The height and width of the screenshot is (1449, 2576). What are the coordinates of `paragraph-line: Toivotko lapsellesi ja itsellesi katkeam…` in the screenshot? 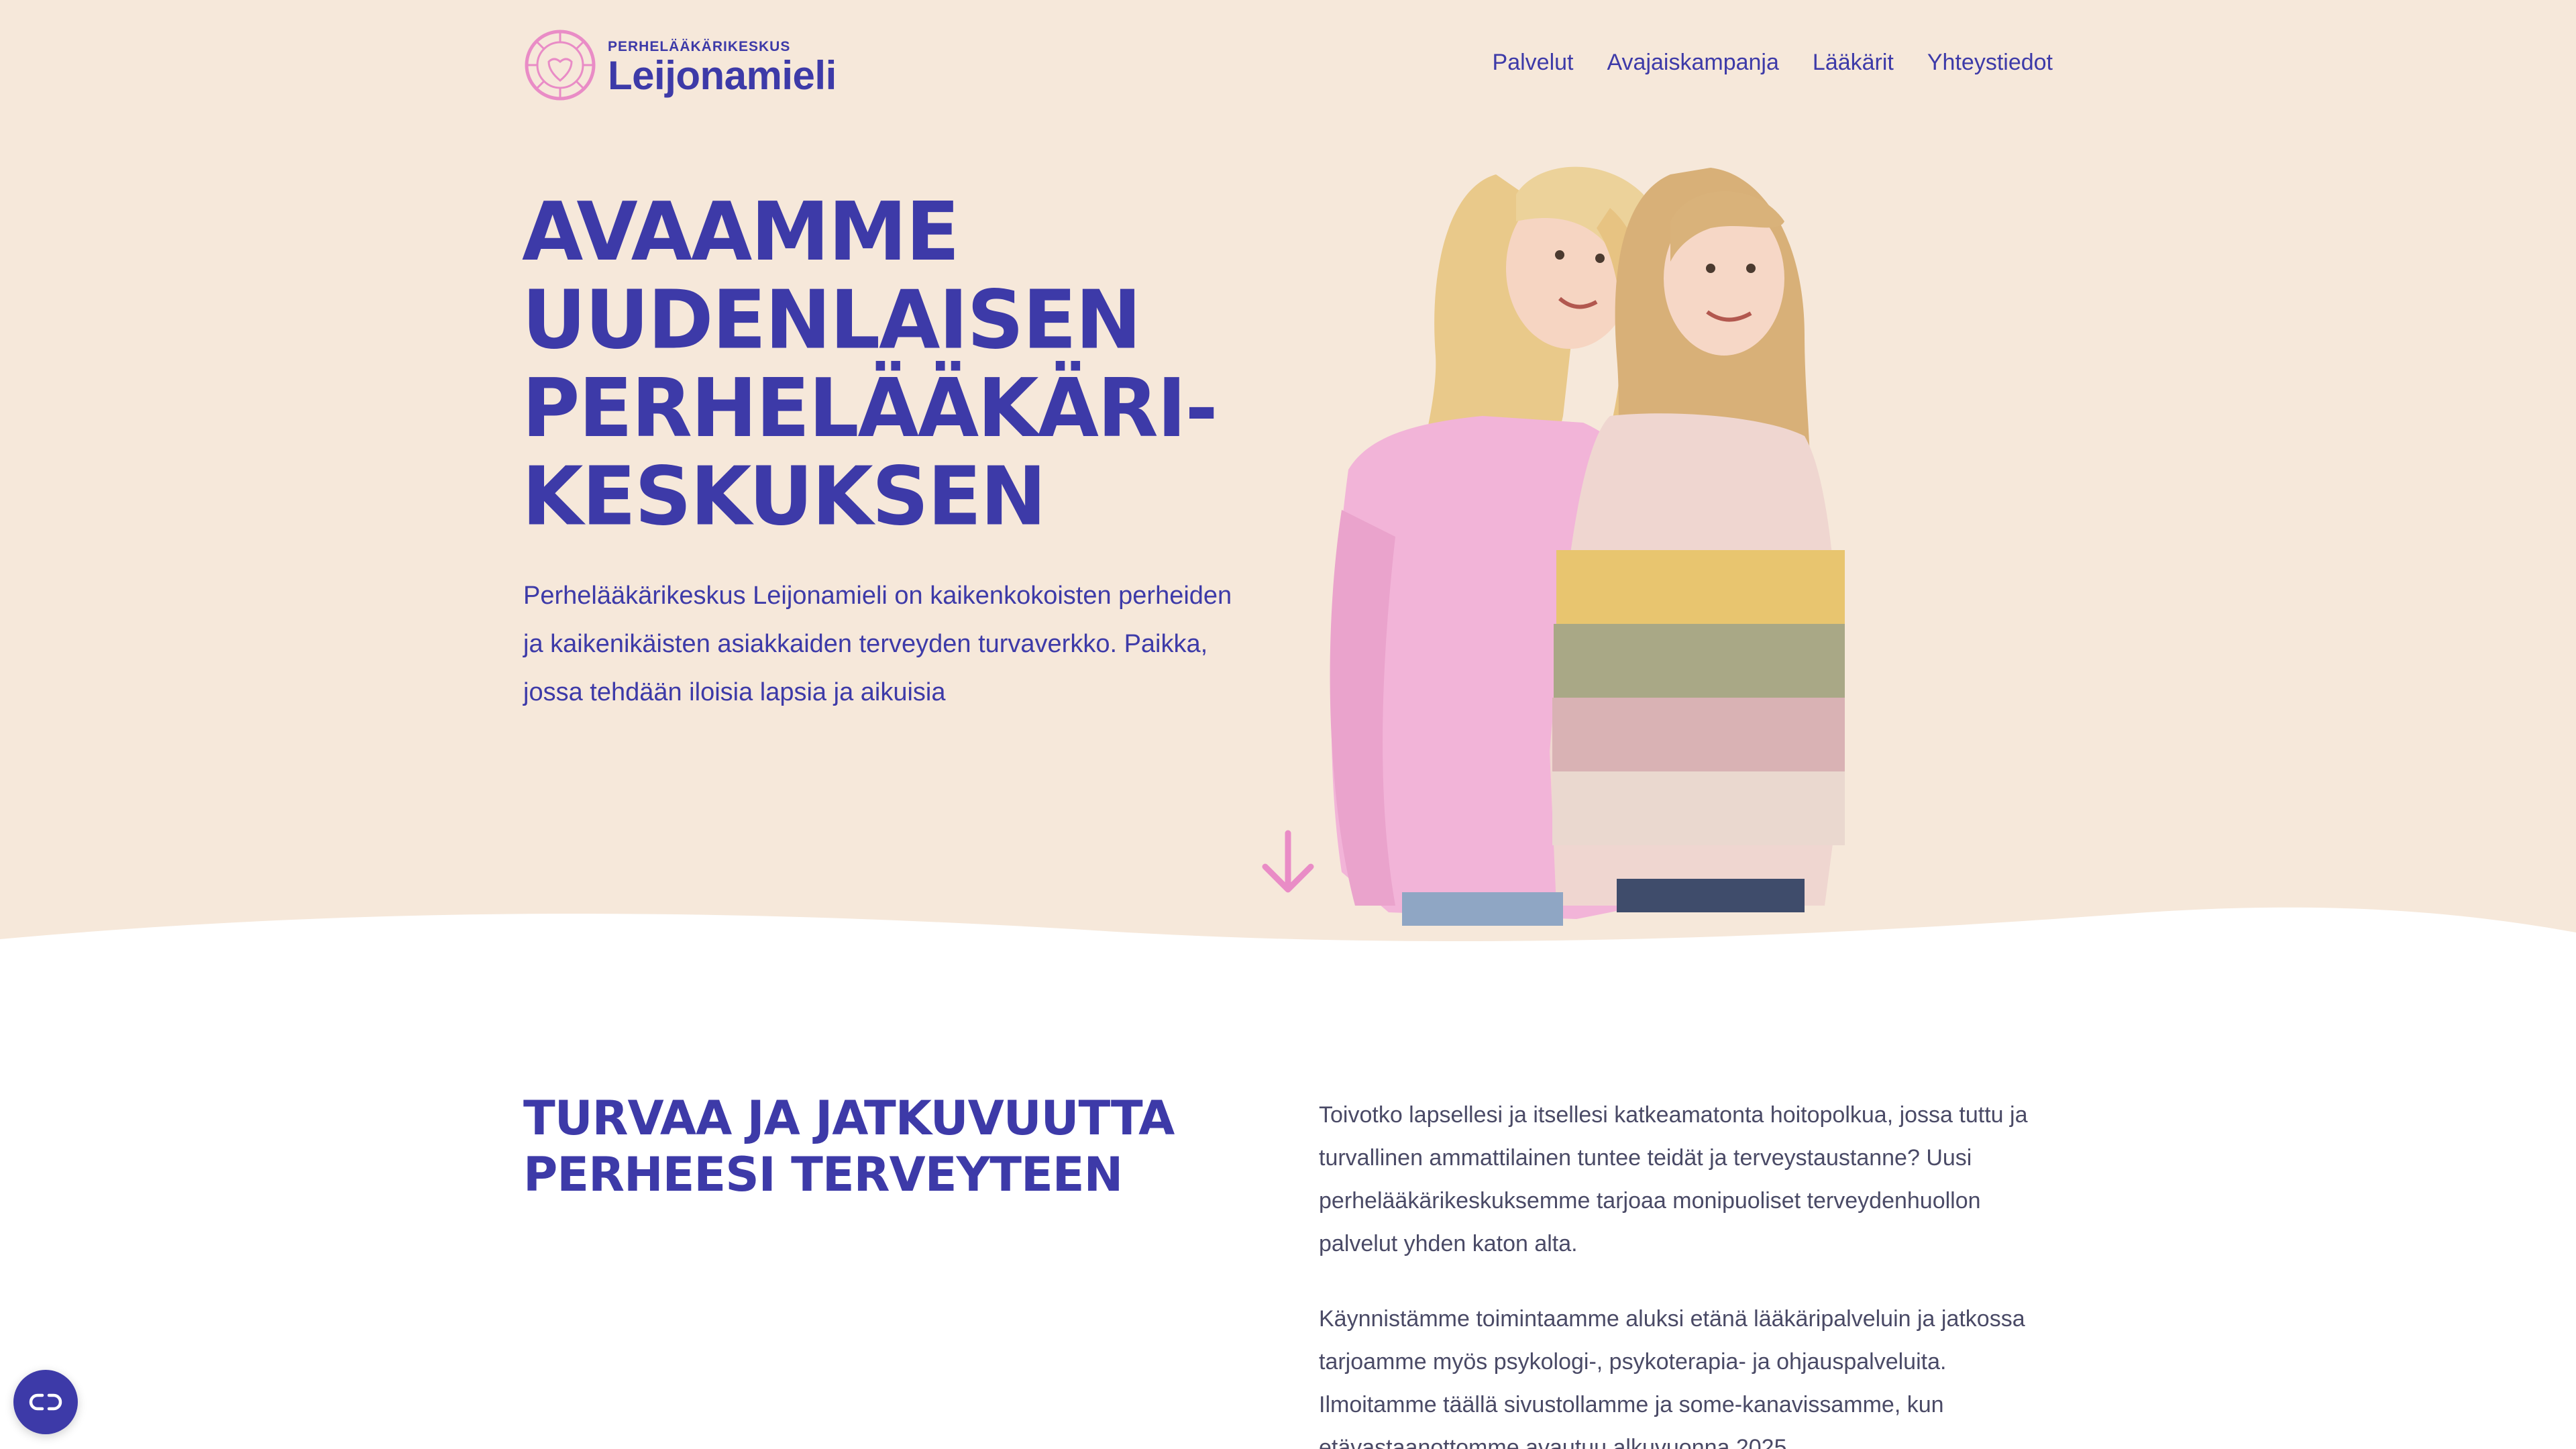 It's located at (1673, 1115).